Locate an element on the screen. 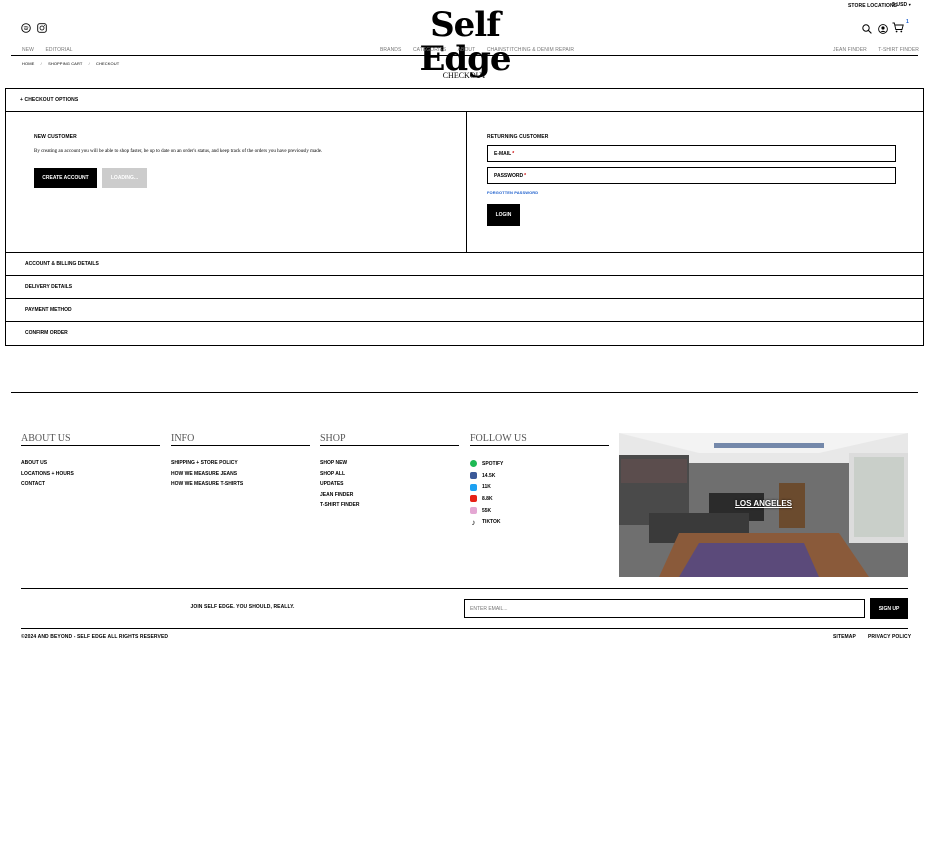 The image size is (929, 865). user-icon is located at coordinates (883, 29).